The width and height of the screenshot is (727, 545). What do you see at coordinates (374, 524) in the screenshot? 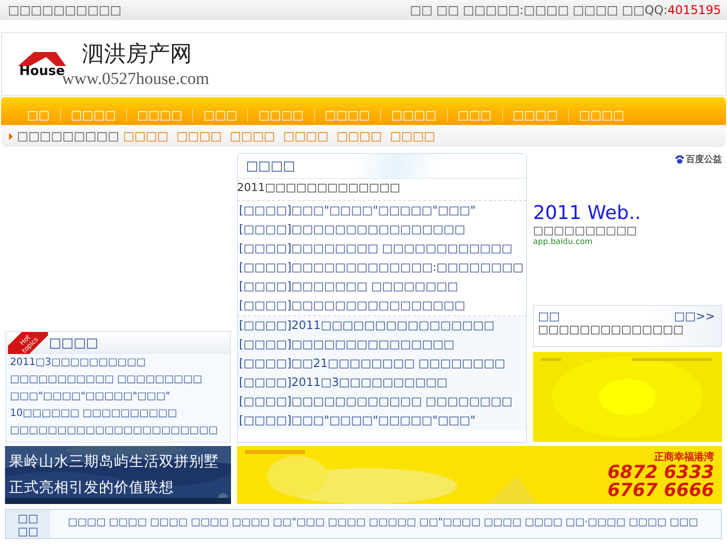
I see `ticker-text: □□□□ □□□□ □□□□ □□□□ □□□□ □□"□□□ □□□□ □□□□□ □□"□□□□ □□□□ □□□□ □□·□□□□ □□□□ □□□` at bounding box center [374, 524].